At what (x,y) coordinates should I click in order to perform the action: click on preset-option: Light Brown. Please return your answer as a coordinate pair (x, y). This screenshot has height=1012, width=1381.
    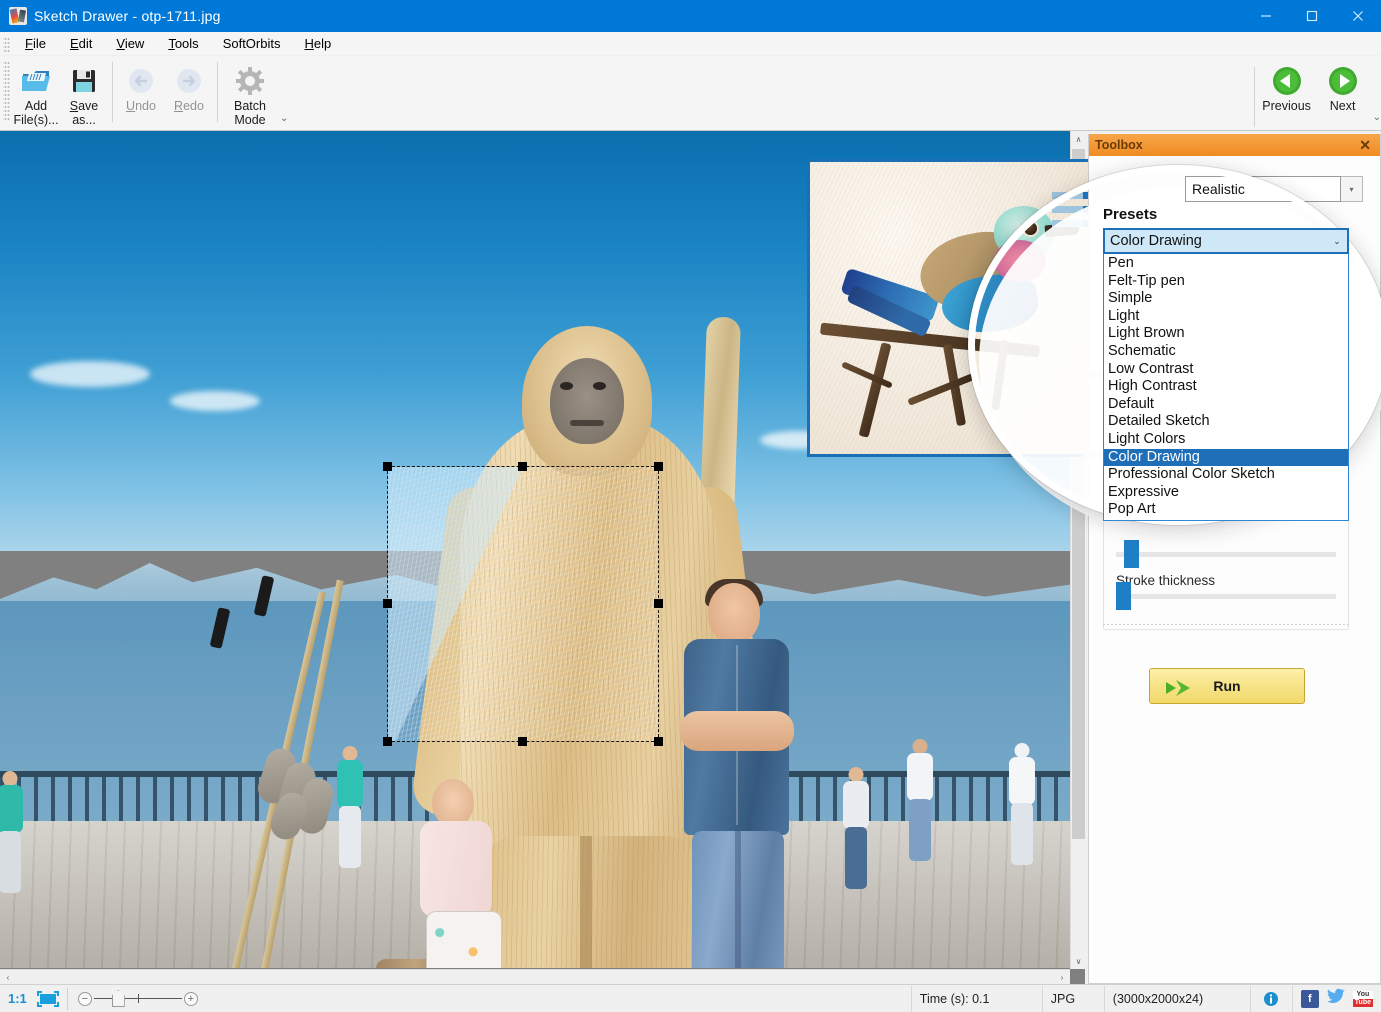
    Looking at the image, I should click on (1226, 334).